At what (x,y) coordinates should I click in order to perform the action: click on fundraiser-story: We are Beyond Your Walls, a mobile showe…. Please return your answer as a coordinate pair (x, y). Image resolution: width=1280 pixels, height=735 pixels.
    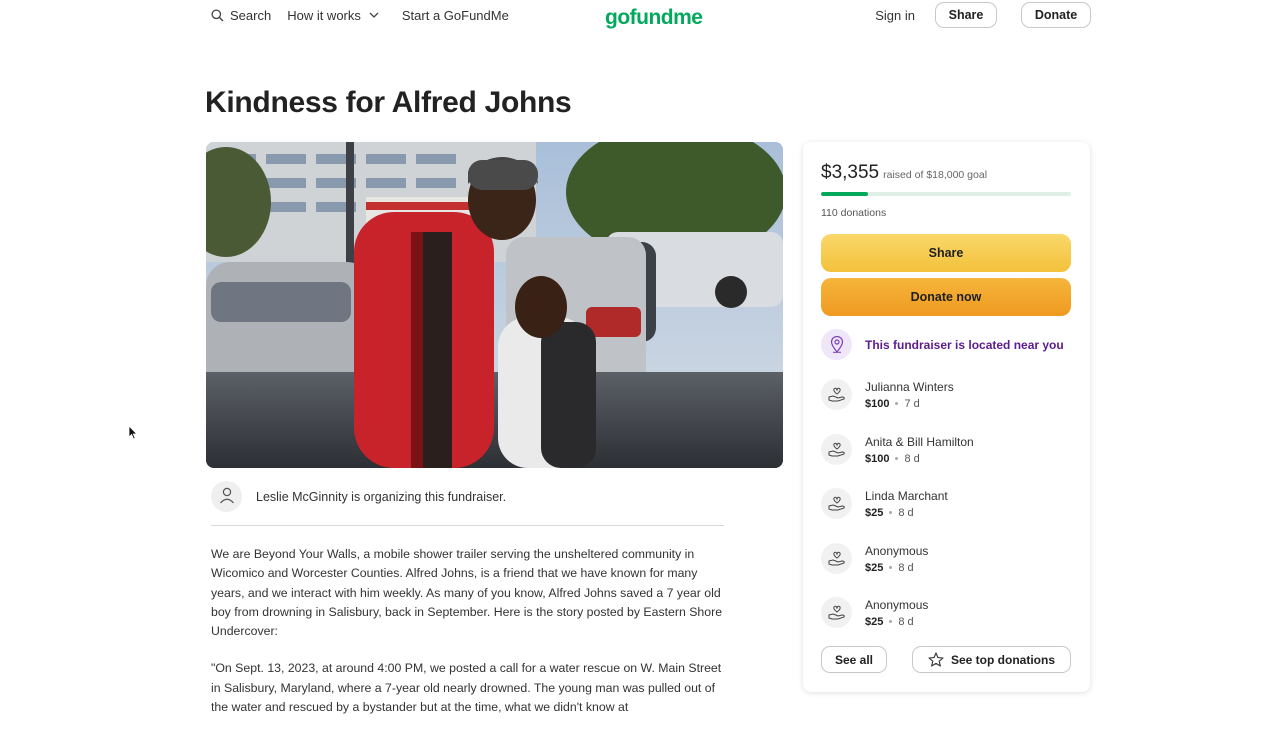
    Looking at the image, I should click on (468, 640).